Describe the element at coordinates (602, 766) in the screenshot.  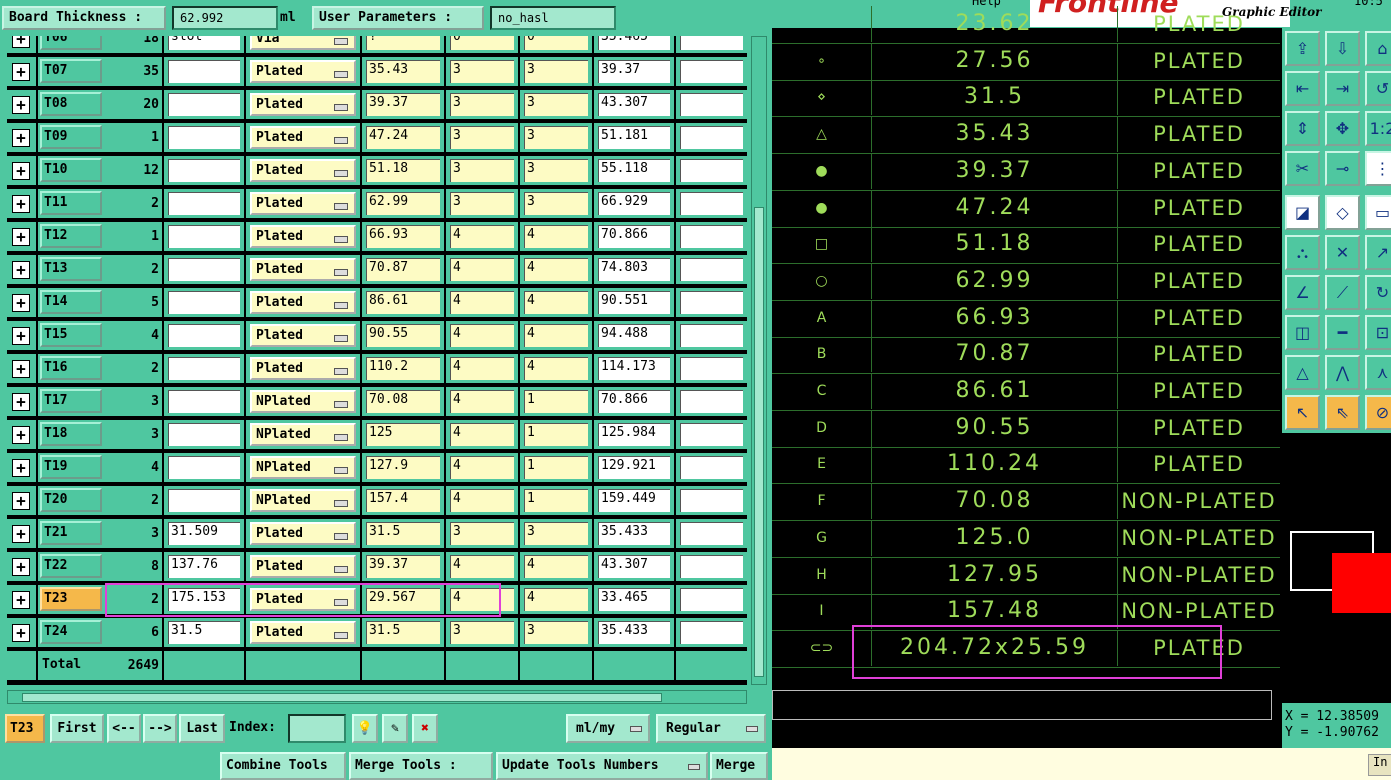
I see `update-tools-dropdown: Update Tools Numbers` at that location.